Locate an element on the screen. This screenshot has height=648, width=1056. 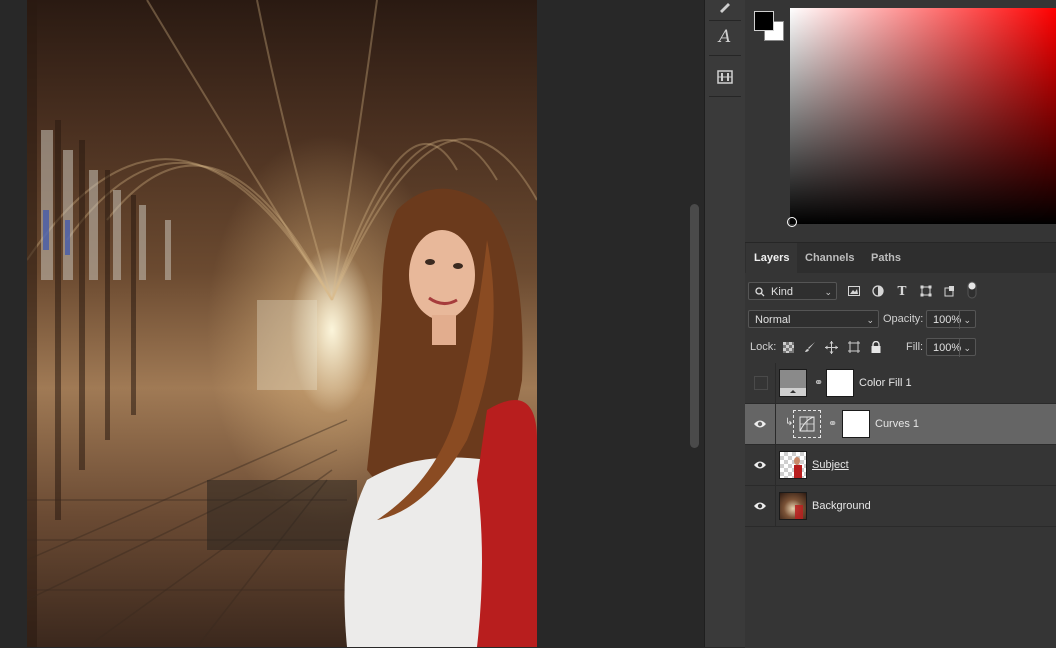
foreground-color-swatch is located at coordinates (764, 21).